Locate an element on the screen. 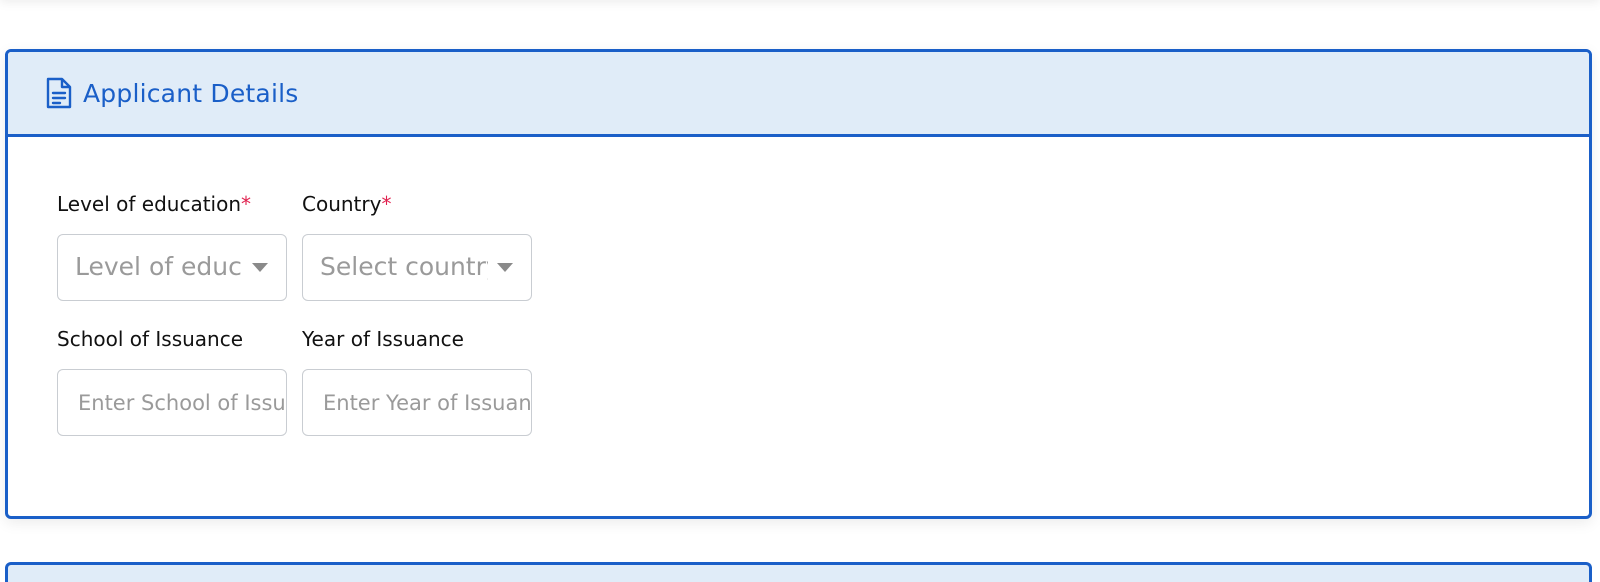  education-field: Level of education* Level of educa is located at coordinates (172, 245).